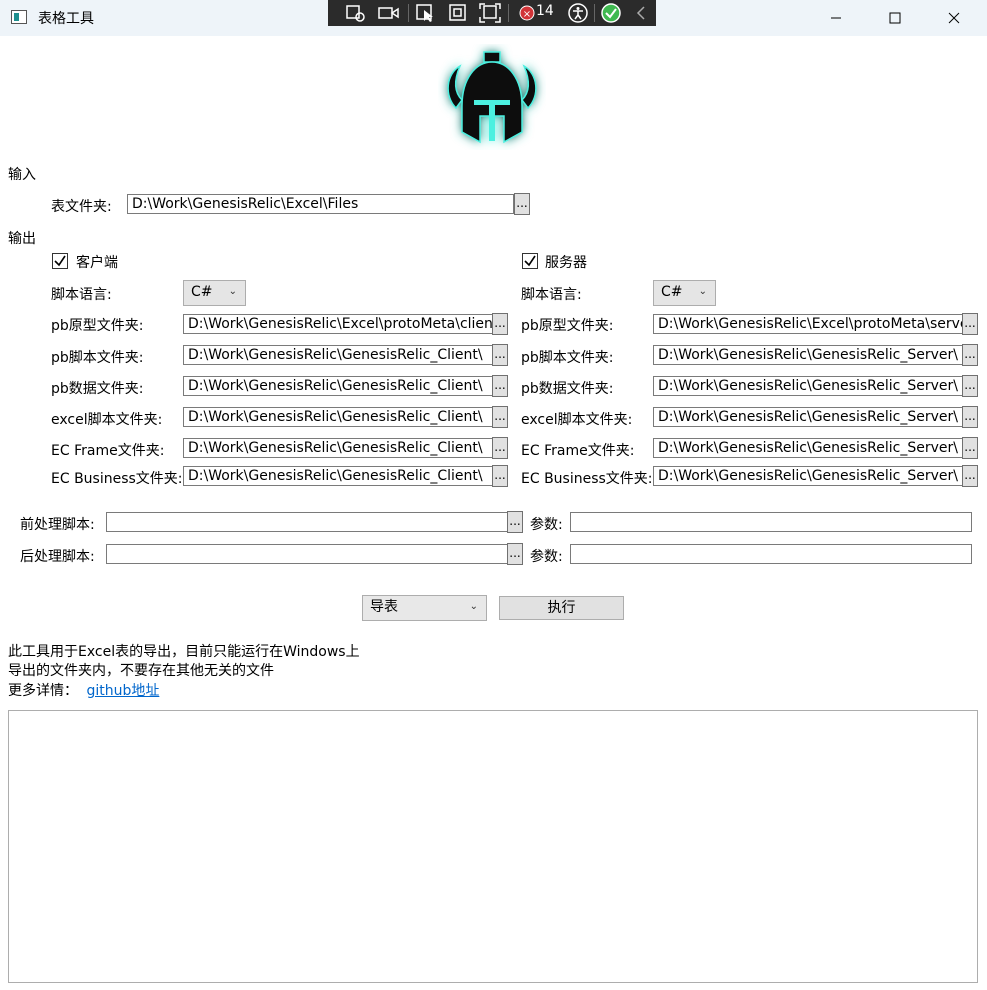  Describe the element at coordinates (492, 97) in the screenshot. I see `helmet-logo-icon` at that location.